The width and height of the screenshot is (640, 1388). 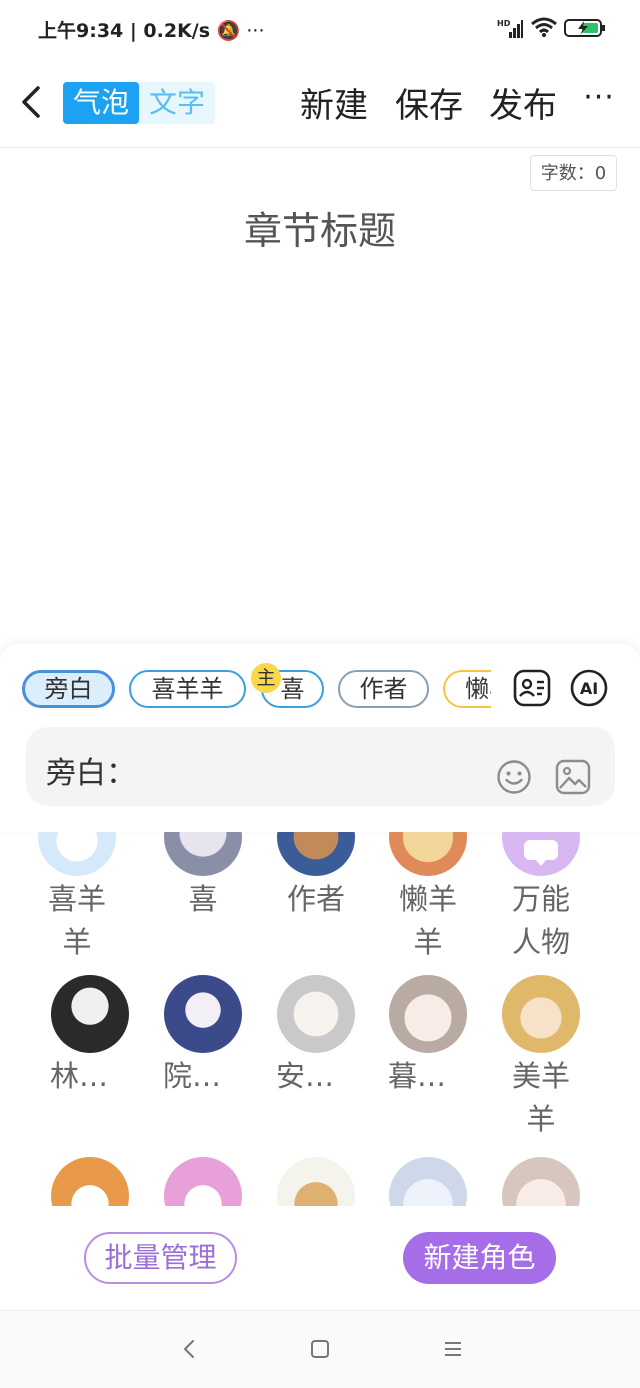 I want to click on batch-manage-button: 批量管理, so click(x=160, y=1258).